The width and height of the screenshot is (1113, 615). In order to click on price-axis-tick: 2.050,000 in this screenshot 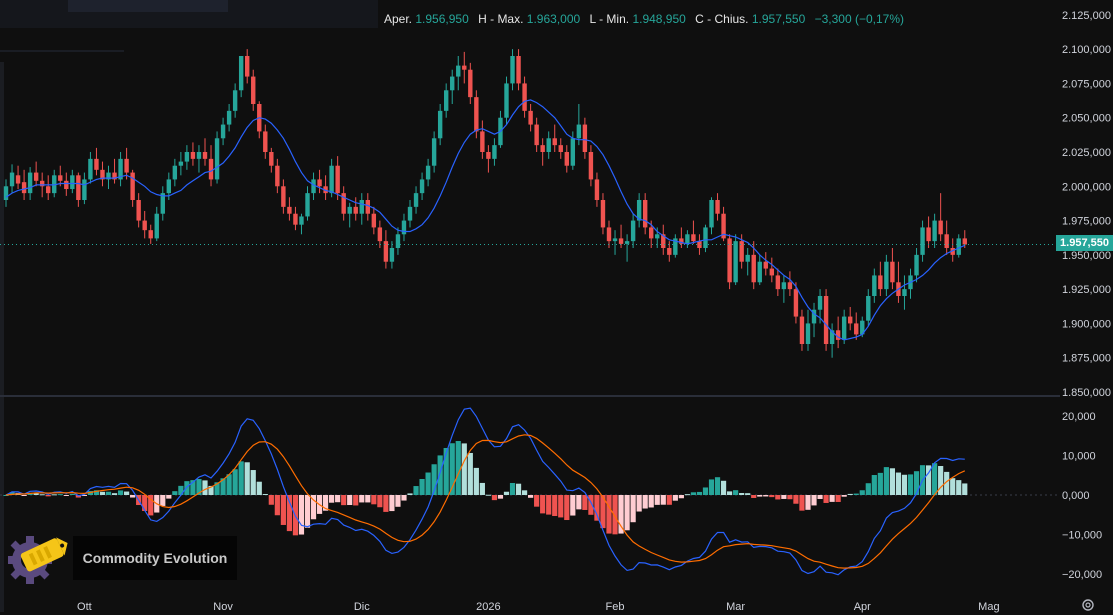, I will do `click(1086, 119)`.